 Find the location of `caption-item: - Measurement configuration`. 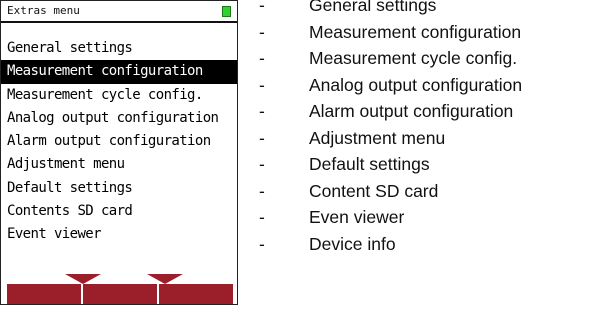

caption-item: - Measurement configuration is located at coordinates (390, 32).